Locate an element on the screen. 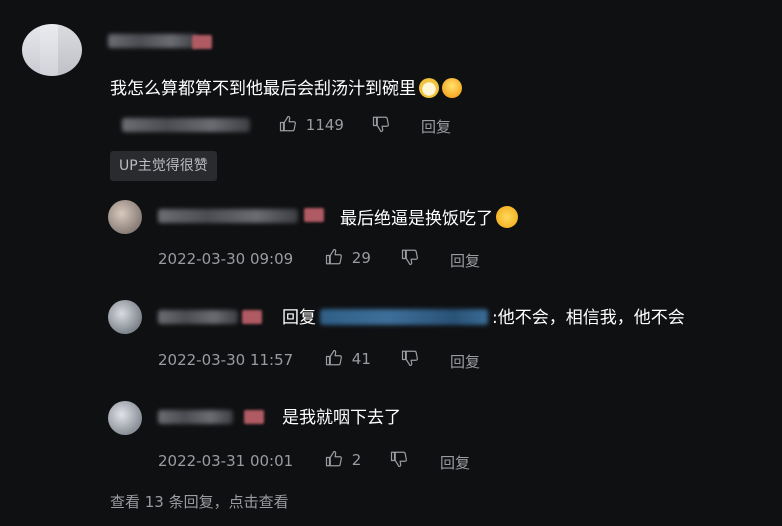  like-button: 29 is located at coordinates (348, 257).